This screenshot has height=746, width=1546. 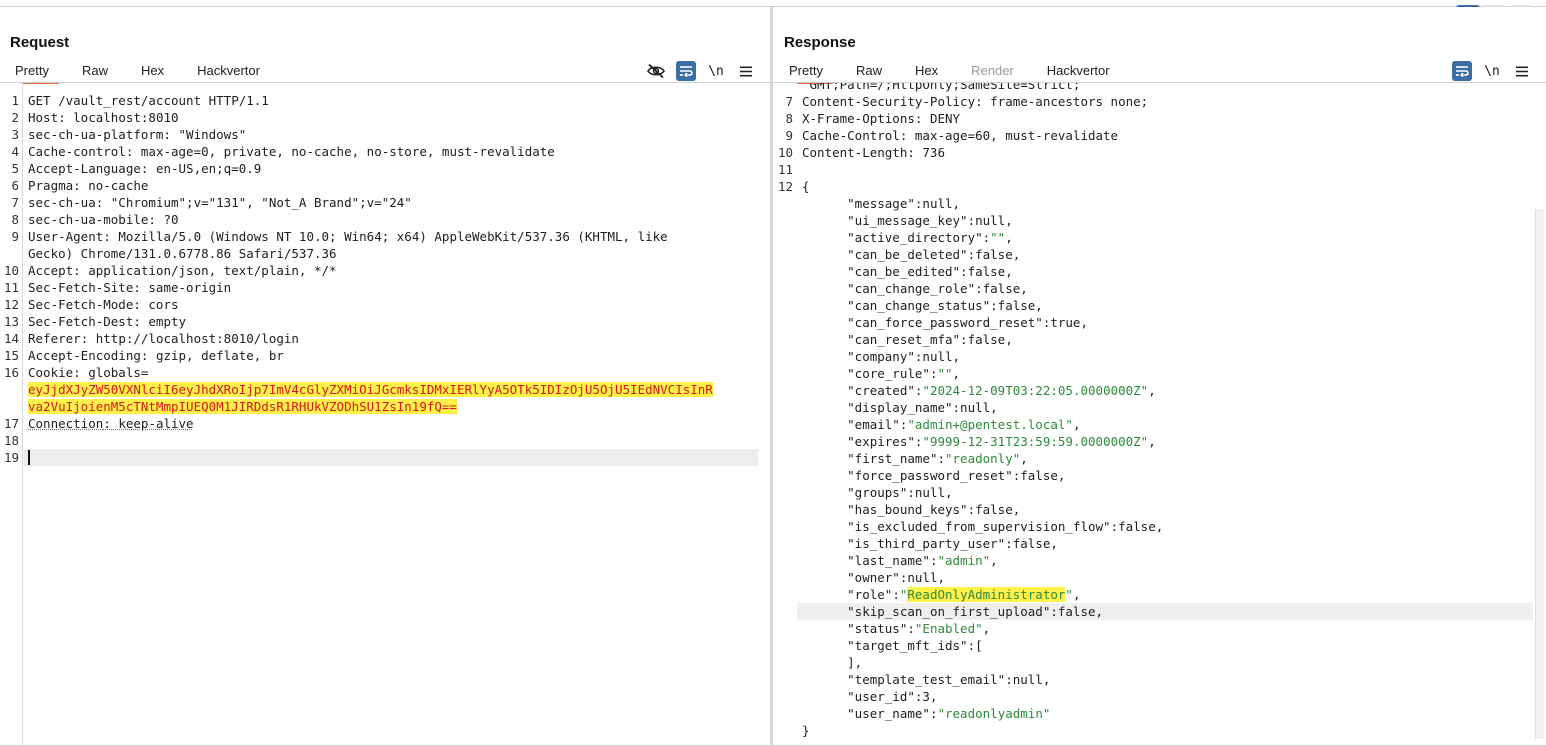 I want to click on json-key: "groups", so click(x=877, y=492).